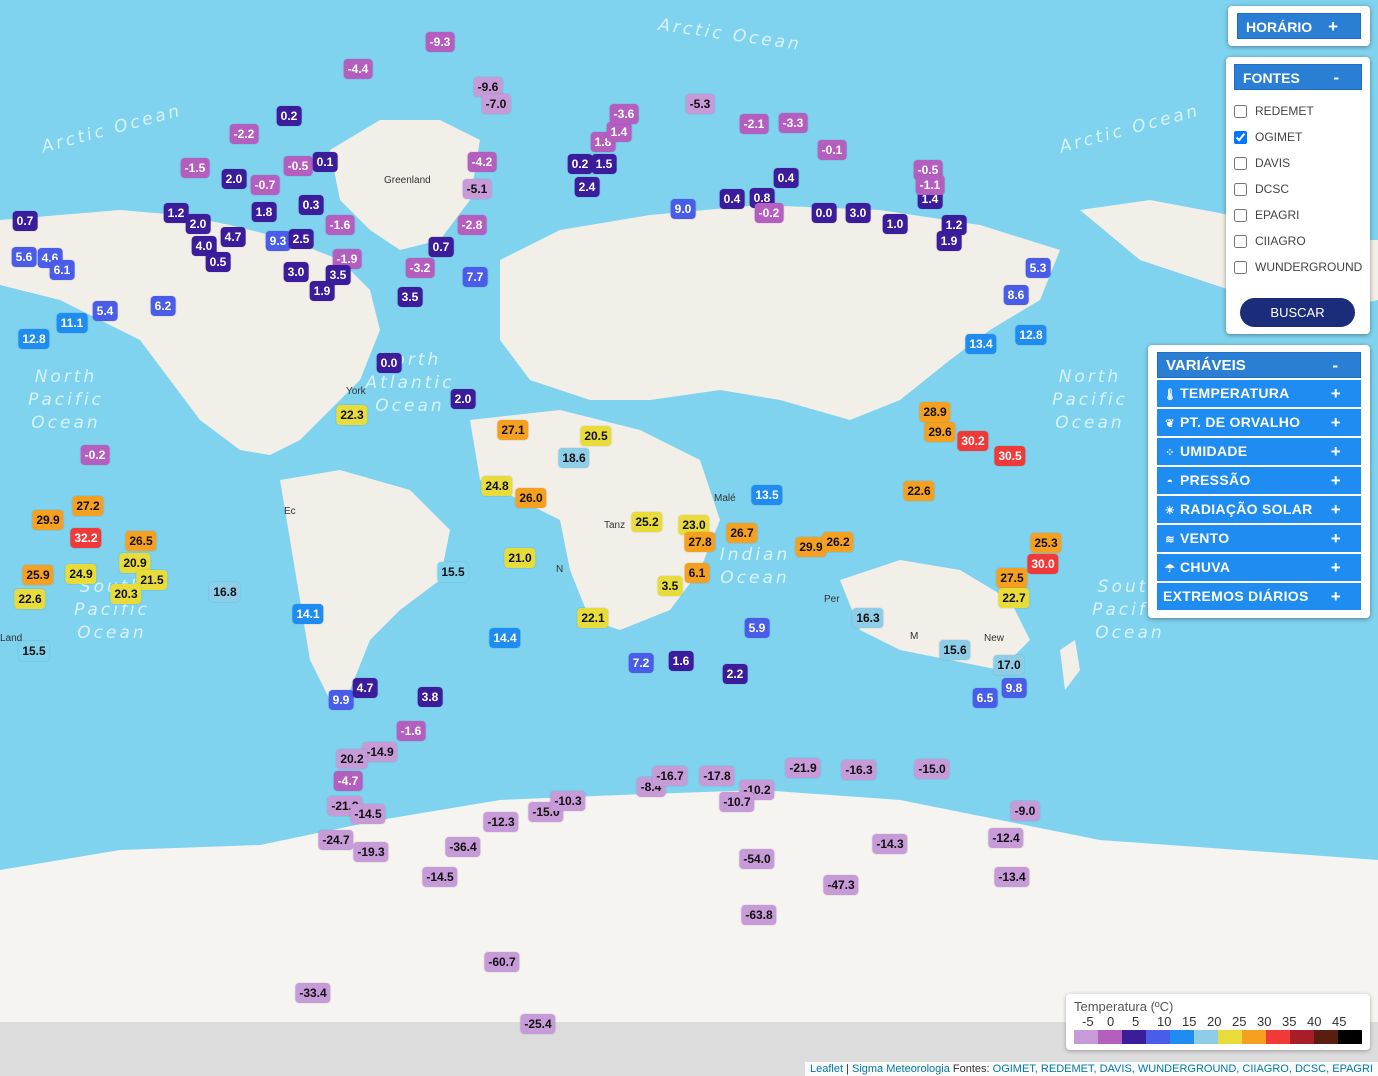  I want to click on temperature-marker: -19.3, so click(371, 852).